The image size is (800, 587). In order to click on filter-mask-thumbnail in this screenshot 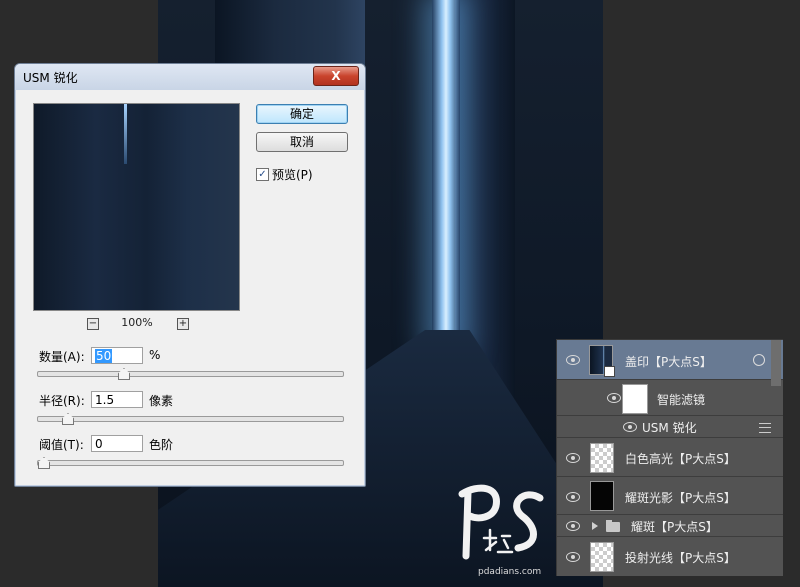, I will do `click(635, 399)`.